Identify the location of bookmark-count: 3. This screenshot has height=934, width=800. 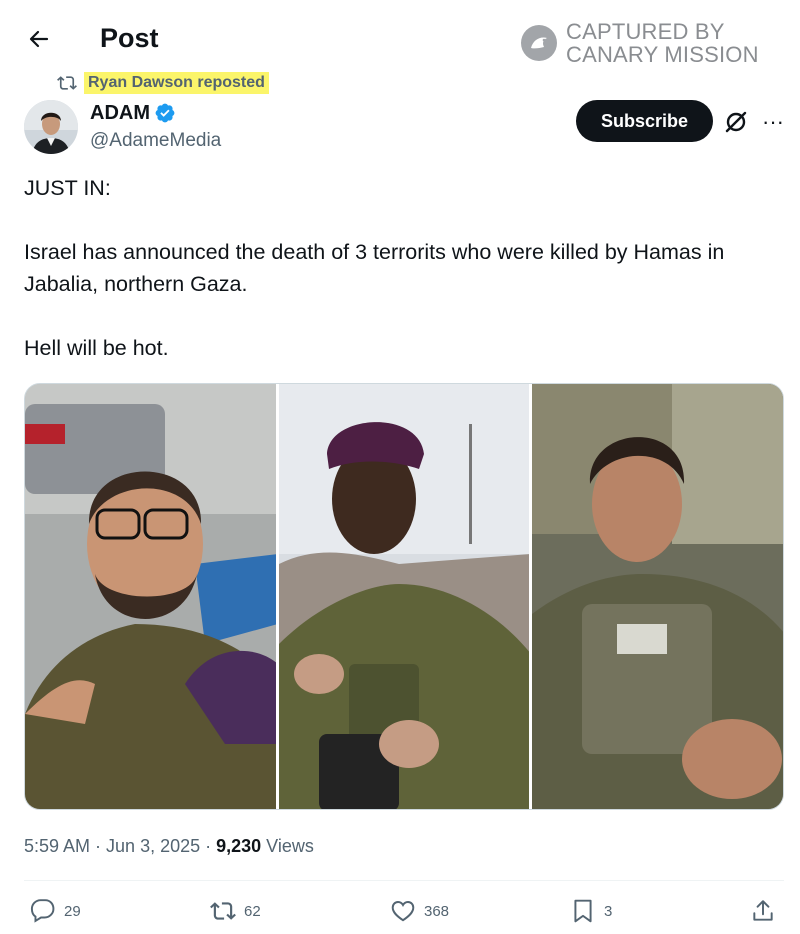
(608, 911).